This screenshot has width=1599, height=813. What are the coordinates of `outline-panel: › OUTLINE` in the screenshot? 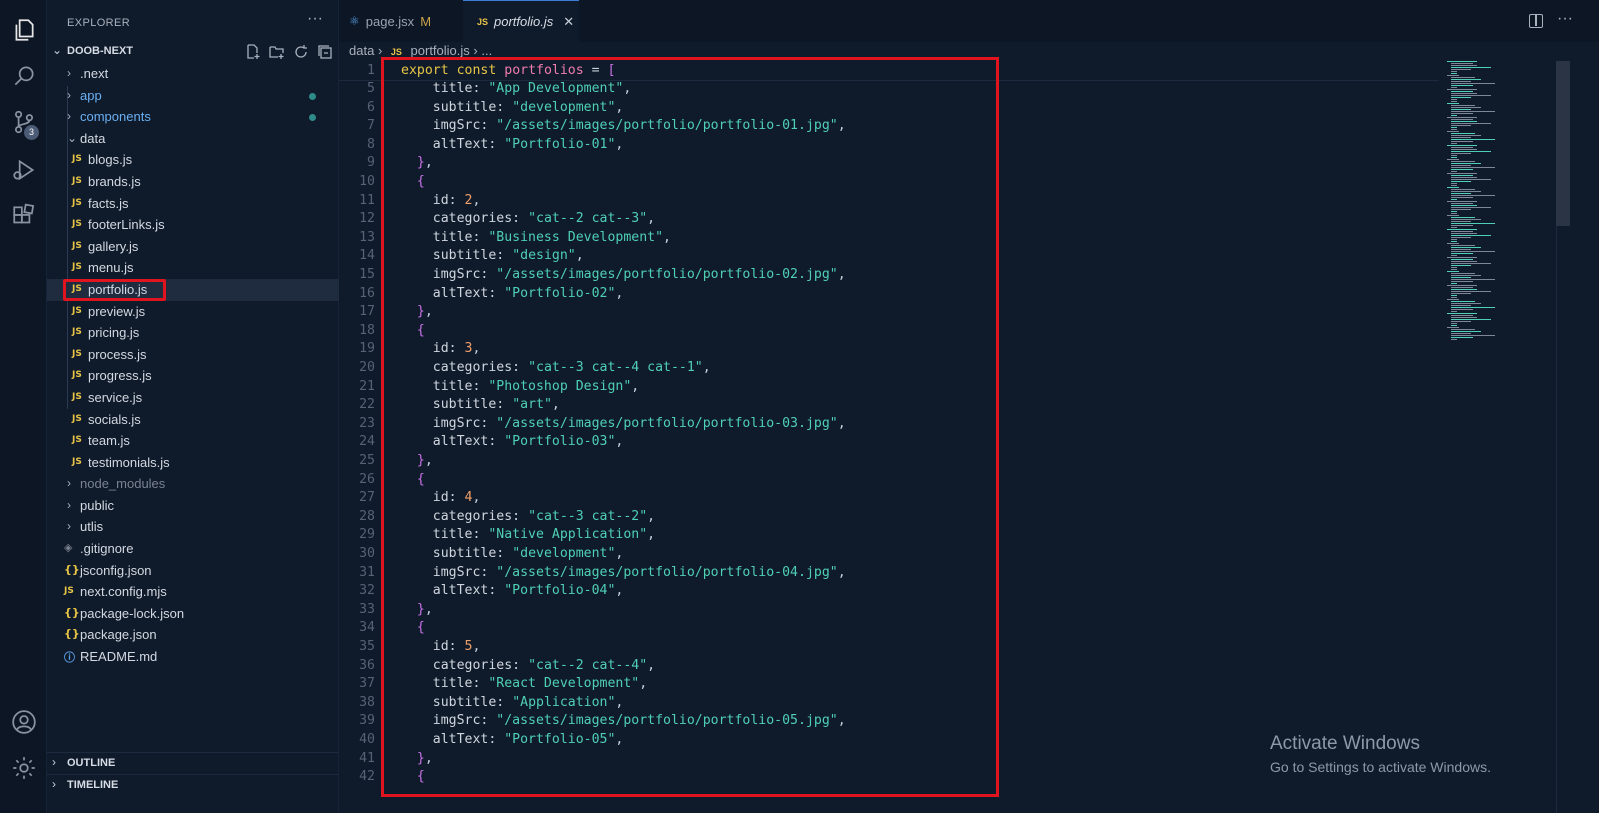 It's located at (193, 762).